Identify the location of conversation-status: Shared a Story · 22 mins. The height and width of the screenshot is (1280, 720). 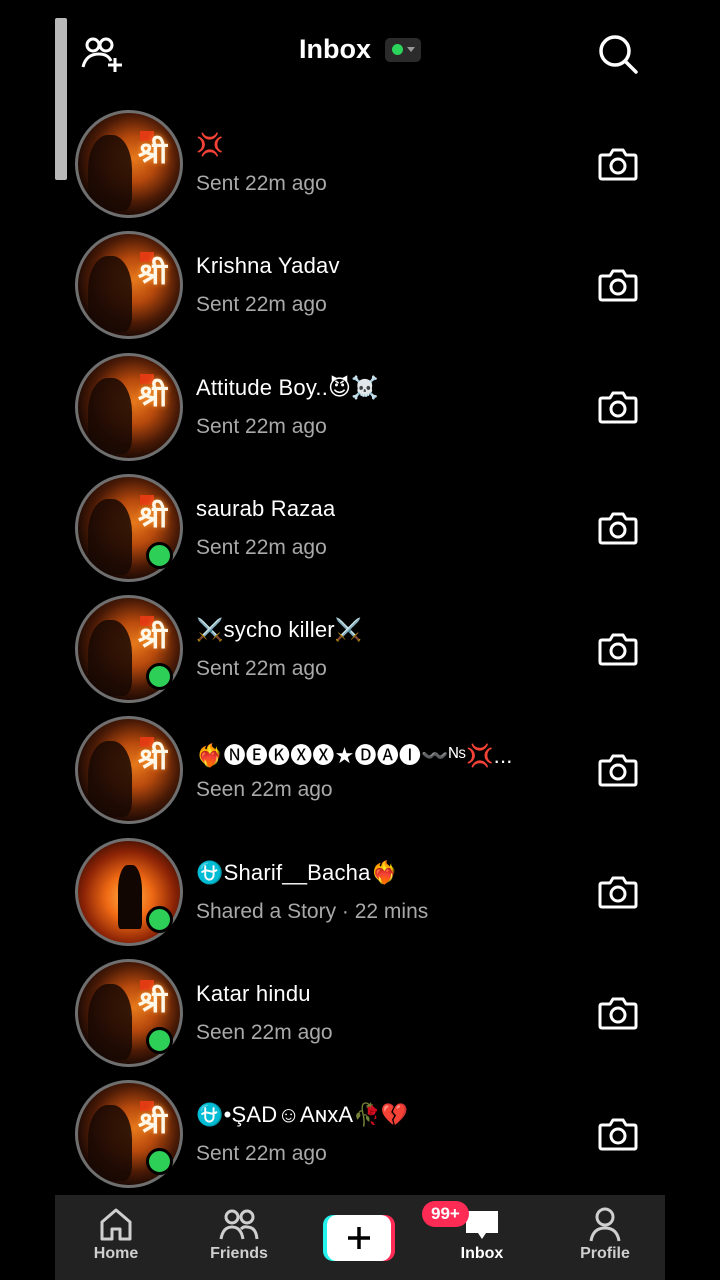
(312, 911).